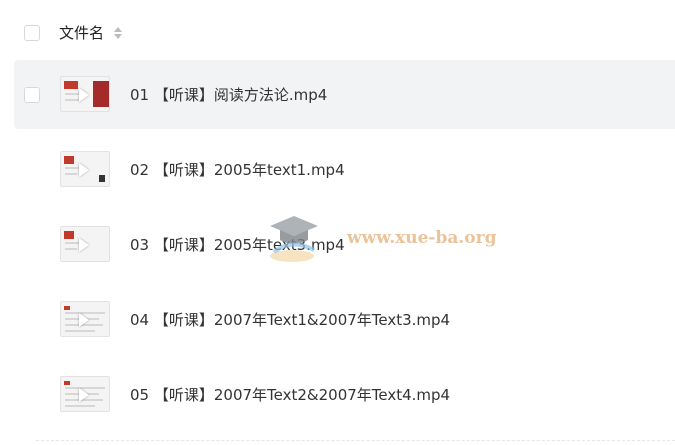  I want to click on watermark: www.xue-ba.org, so click(379, 238).